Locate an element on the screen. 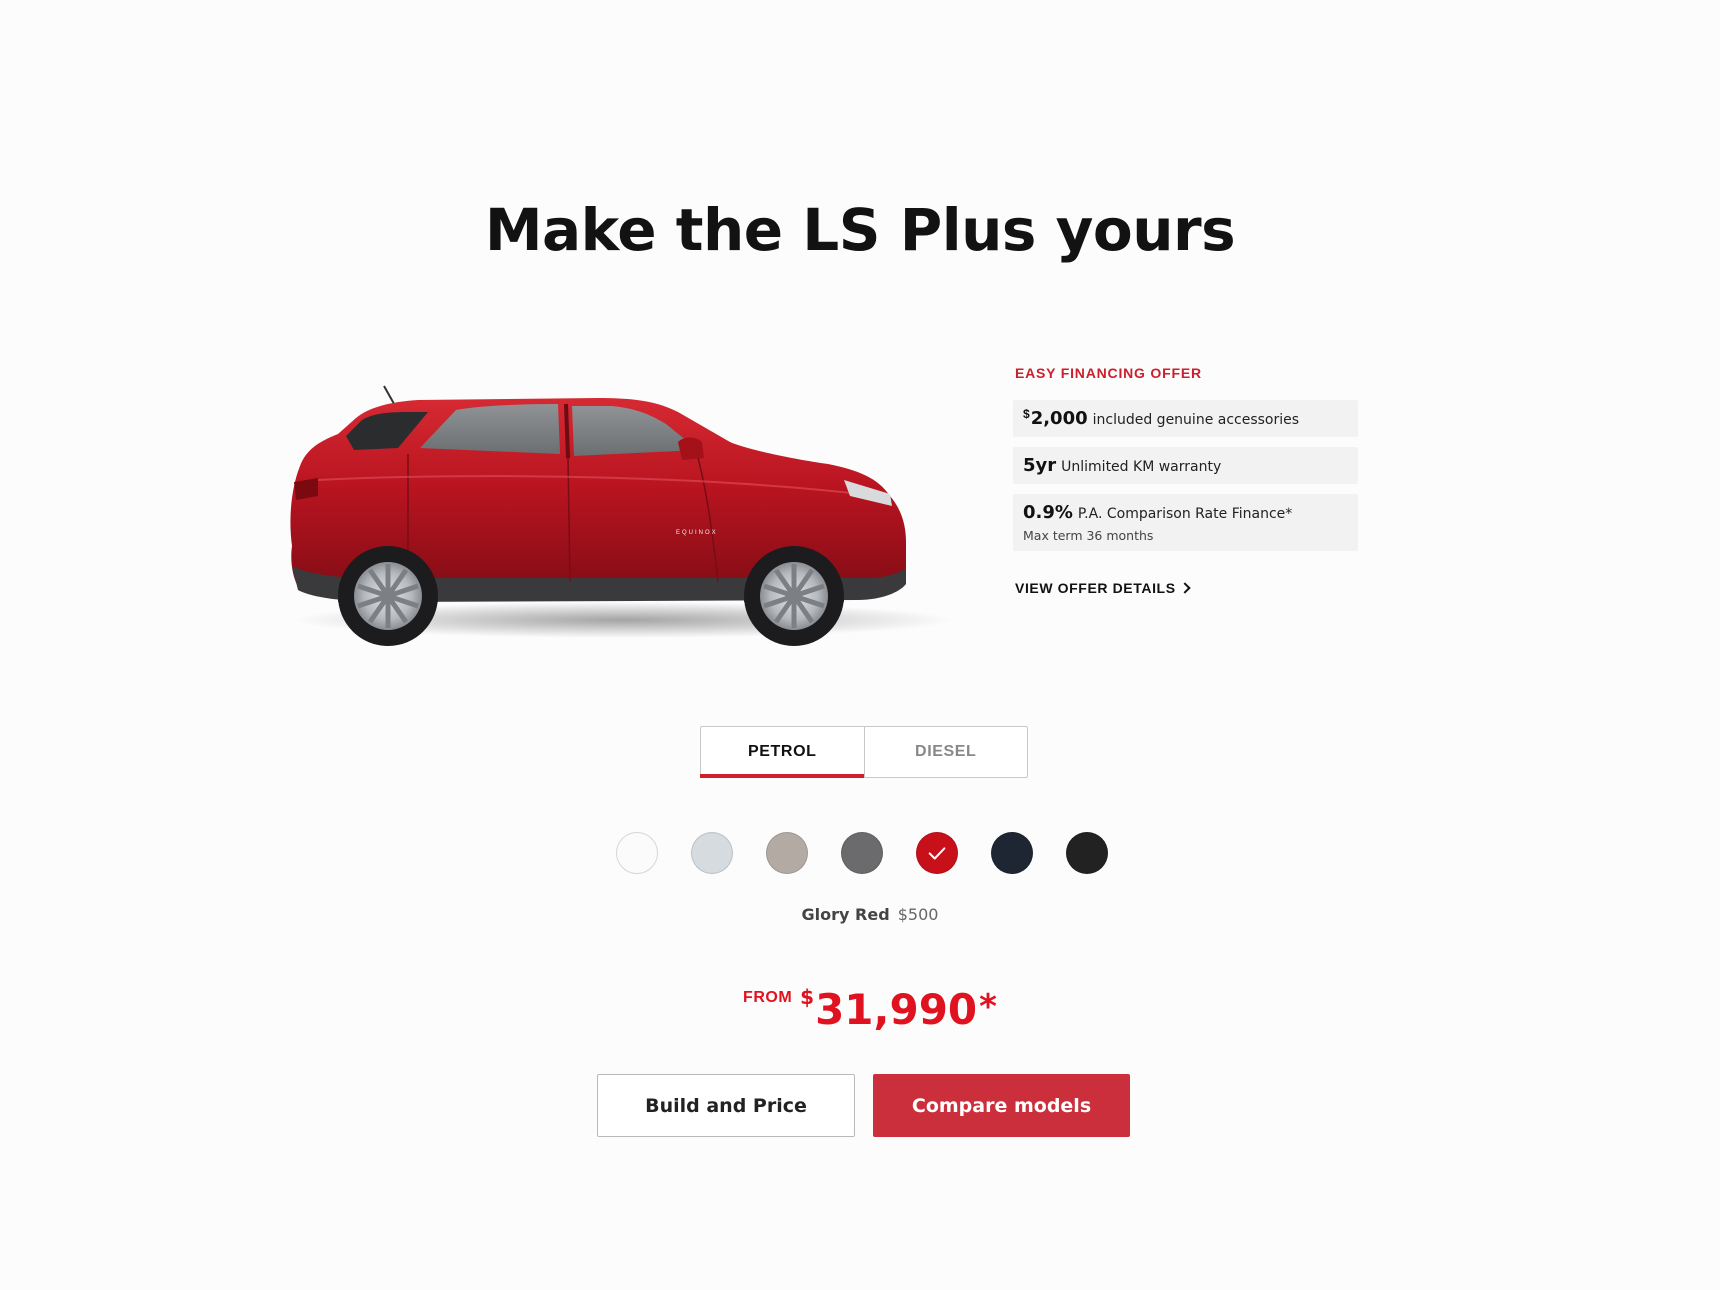 Image resolution: width=1720 pixels, height=1290 pixels. price-currency: $ is located at coordinates (807, 997).